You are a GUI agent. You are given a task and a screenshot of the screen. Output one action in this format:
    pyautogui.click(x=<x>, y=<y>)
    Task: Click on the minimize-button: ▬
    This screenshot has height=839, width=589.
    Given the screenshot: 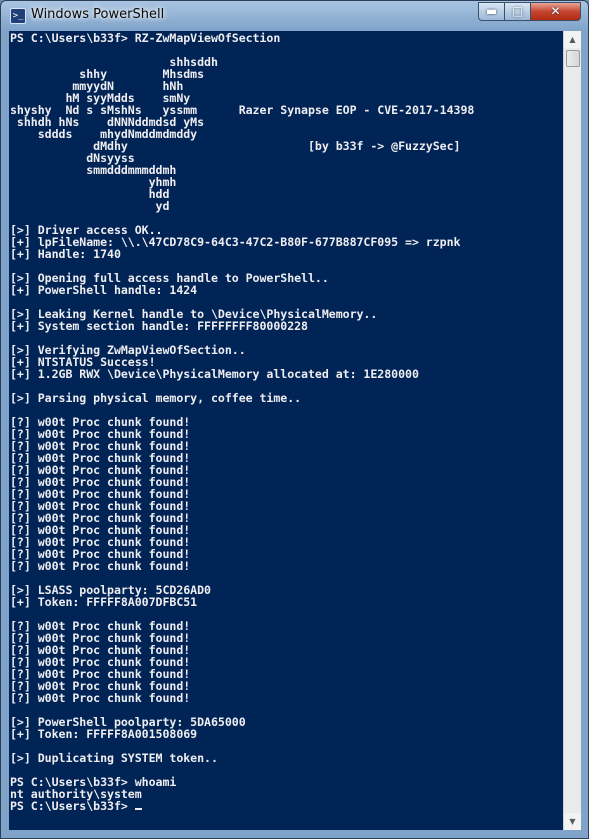 What is the action you would take?
    pyautogui.click(x=491, y=11)
    